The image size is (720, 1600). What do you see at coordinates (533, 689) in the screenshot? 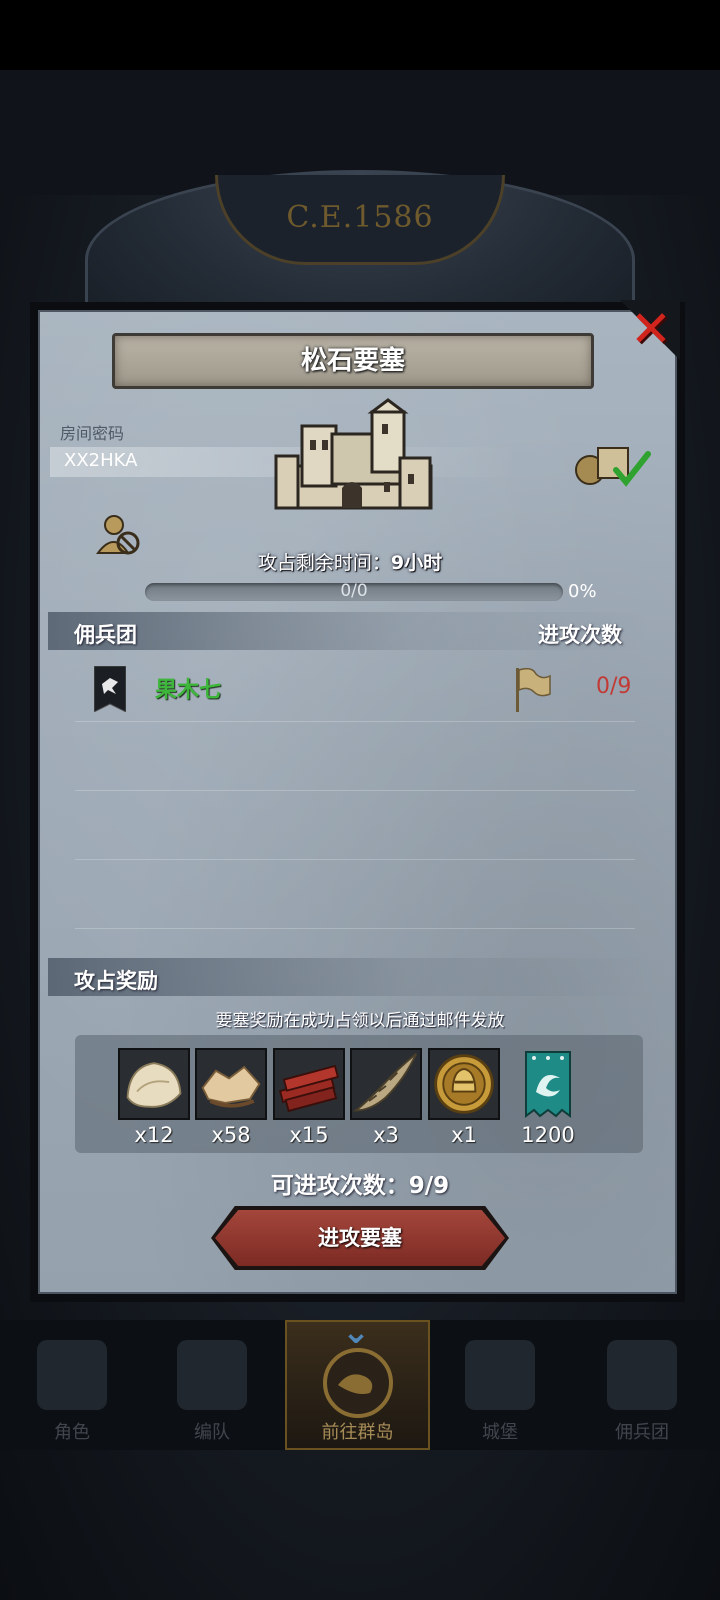
I see `attack-flag-icon` at bounding box center [533, 689].